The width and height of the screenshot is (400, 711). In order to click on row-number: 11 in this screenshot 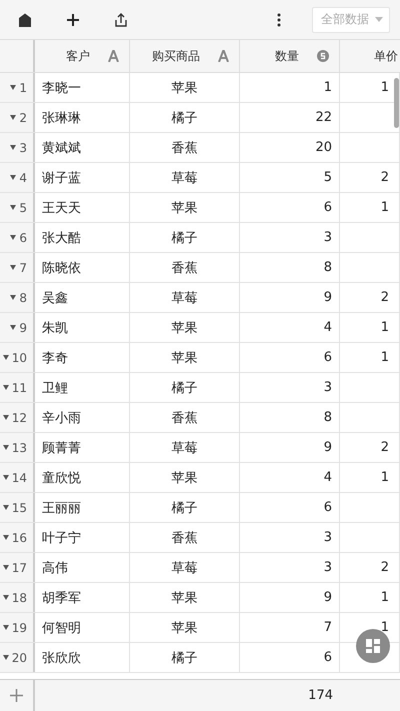, I will do `click(17, 387)`.